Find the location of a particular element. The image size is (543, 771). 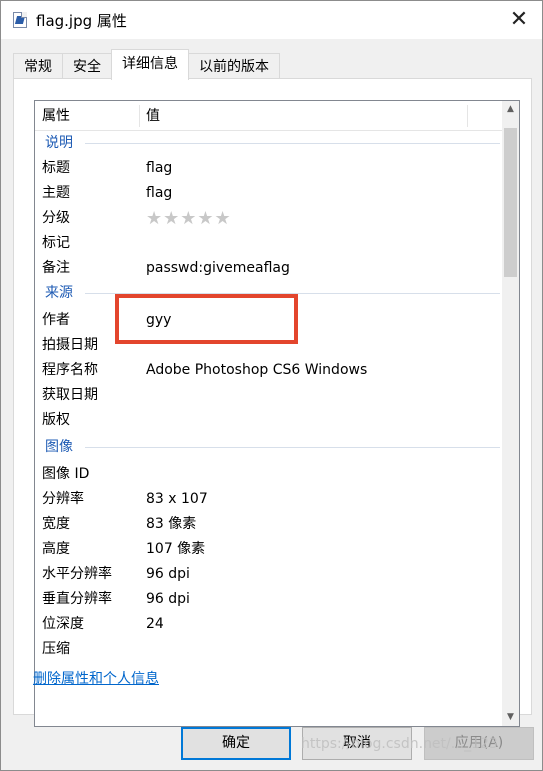

property-name: 水平分辨率 is located at coordinates (77, 574).